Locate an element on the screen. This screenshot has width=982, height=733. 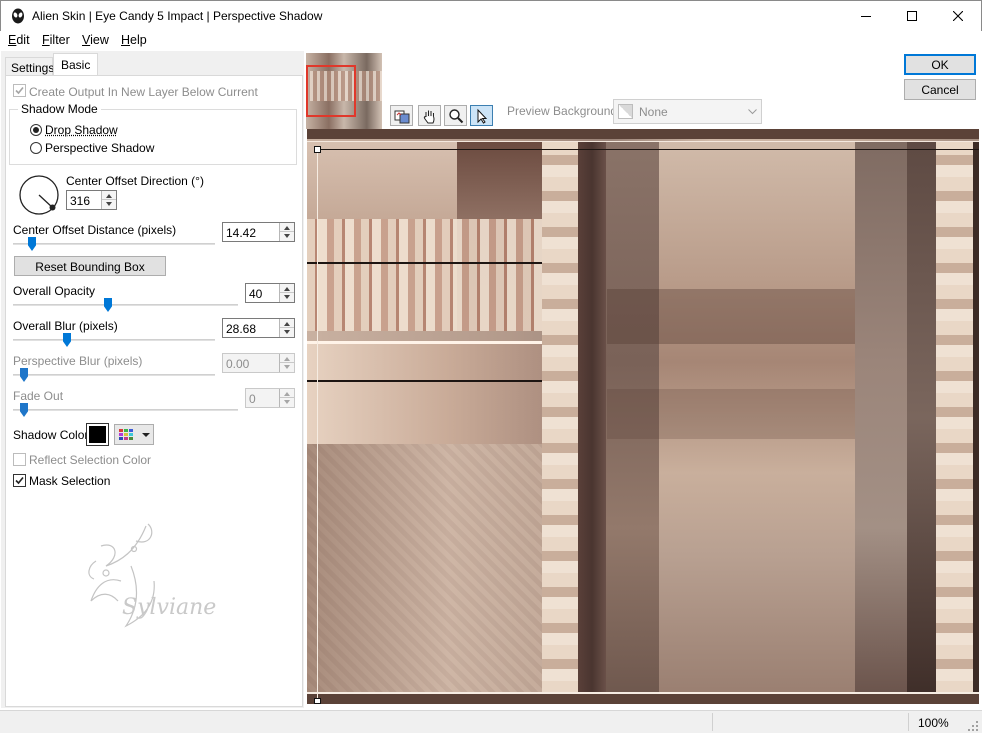
minimize-icon is located at coordinates (866, 16).